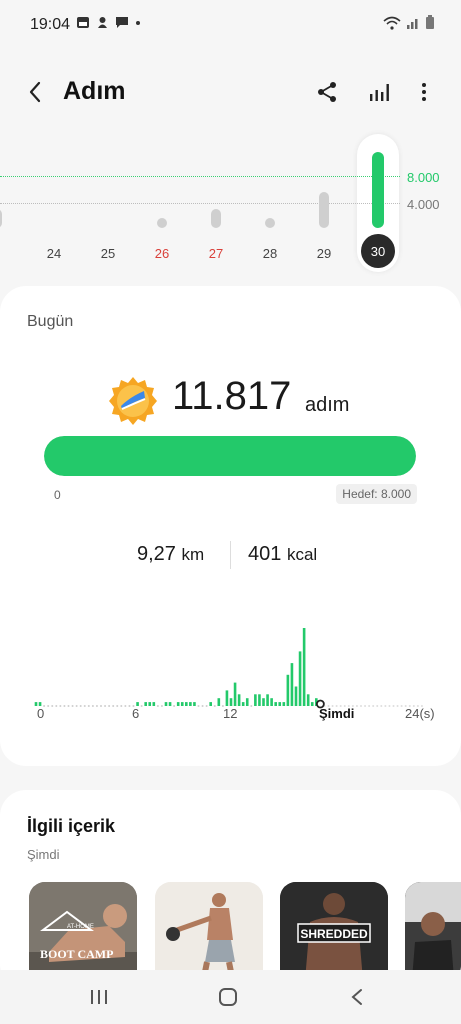 The height and width of the screenshot is (1024, 461). What do you see at coordinates (136, 713) in the screenshot?
I see `hourly-axis-label-6: 6` at bounding box center [136, 713].